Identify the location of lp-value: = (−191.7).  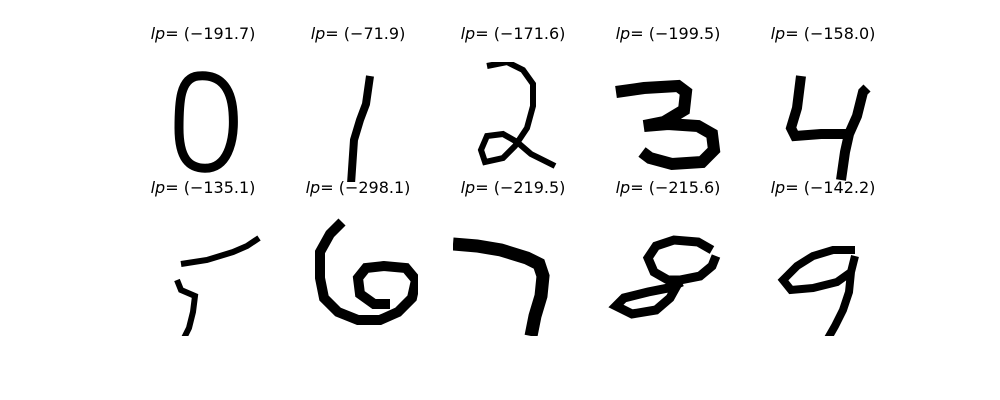
(210, 33).